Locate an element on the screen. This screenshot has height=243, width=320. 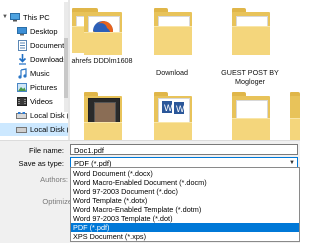
file-tile: GUEST POST BY Mogloger is located at coordinates (250, 44).